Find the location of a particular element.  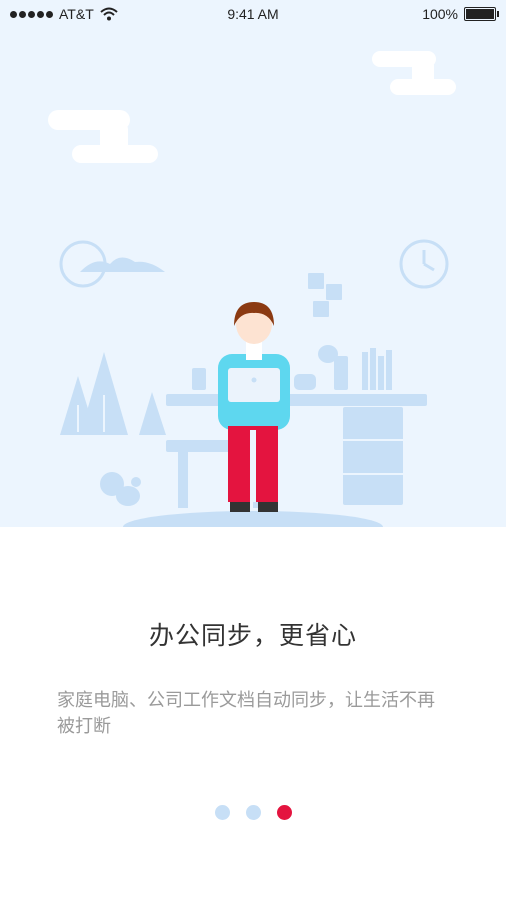

battery-icon is located at coordinates (481, 14).